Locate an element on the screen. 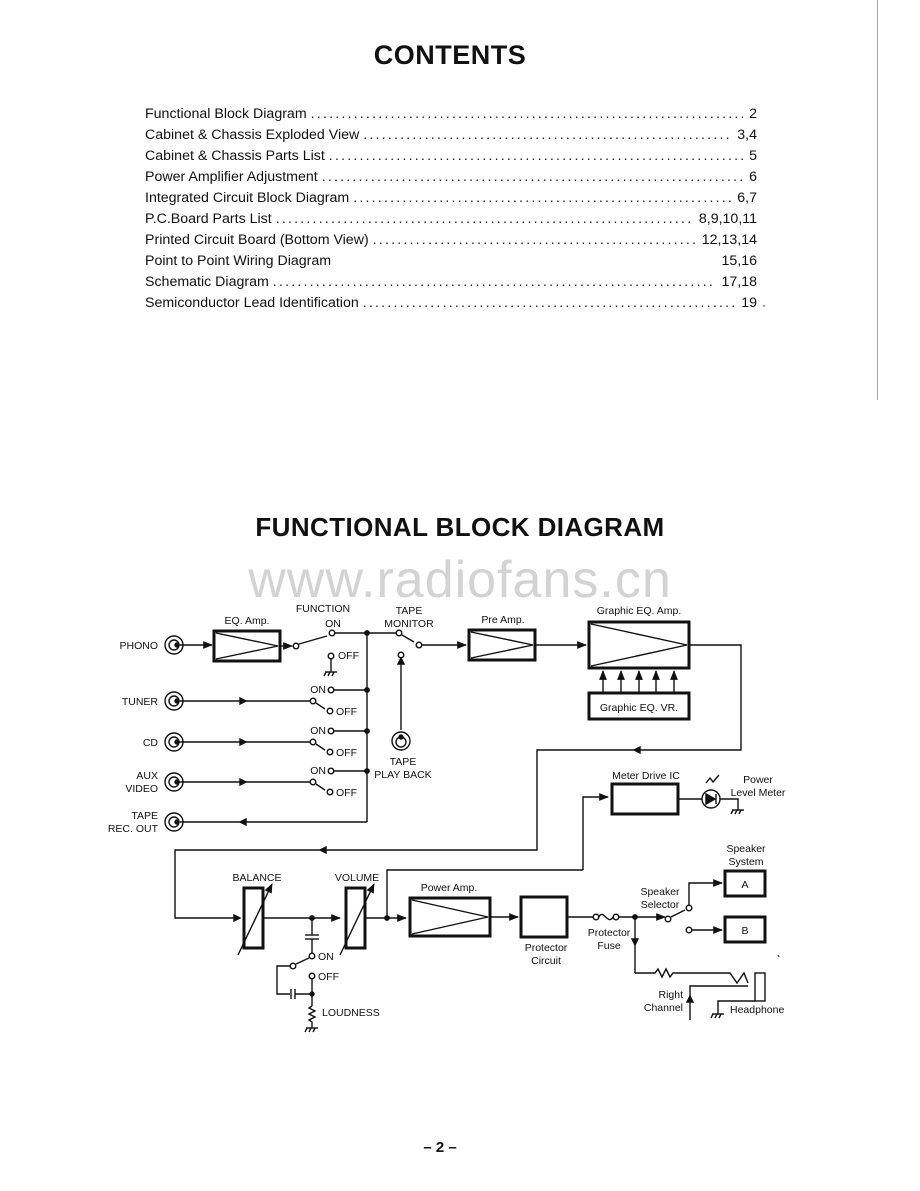 The height and width of the screenshot is (1191, 920). meter-drive-ic-block is located at coordinates (645, 799).